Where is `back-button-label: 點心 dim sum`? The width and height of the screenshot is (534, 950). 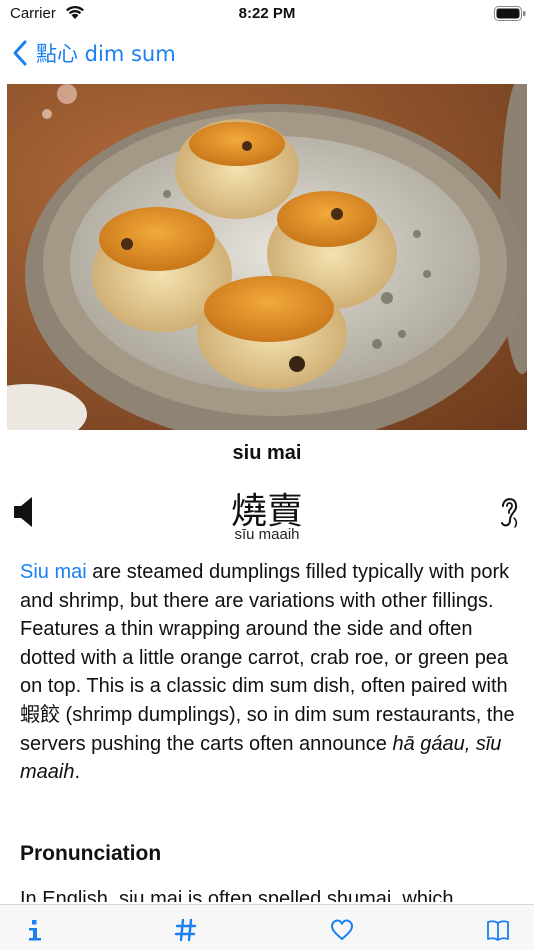 back-button-label: 點心 dim sum is located at coordinates (106, 54).